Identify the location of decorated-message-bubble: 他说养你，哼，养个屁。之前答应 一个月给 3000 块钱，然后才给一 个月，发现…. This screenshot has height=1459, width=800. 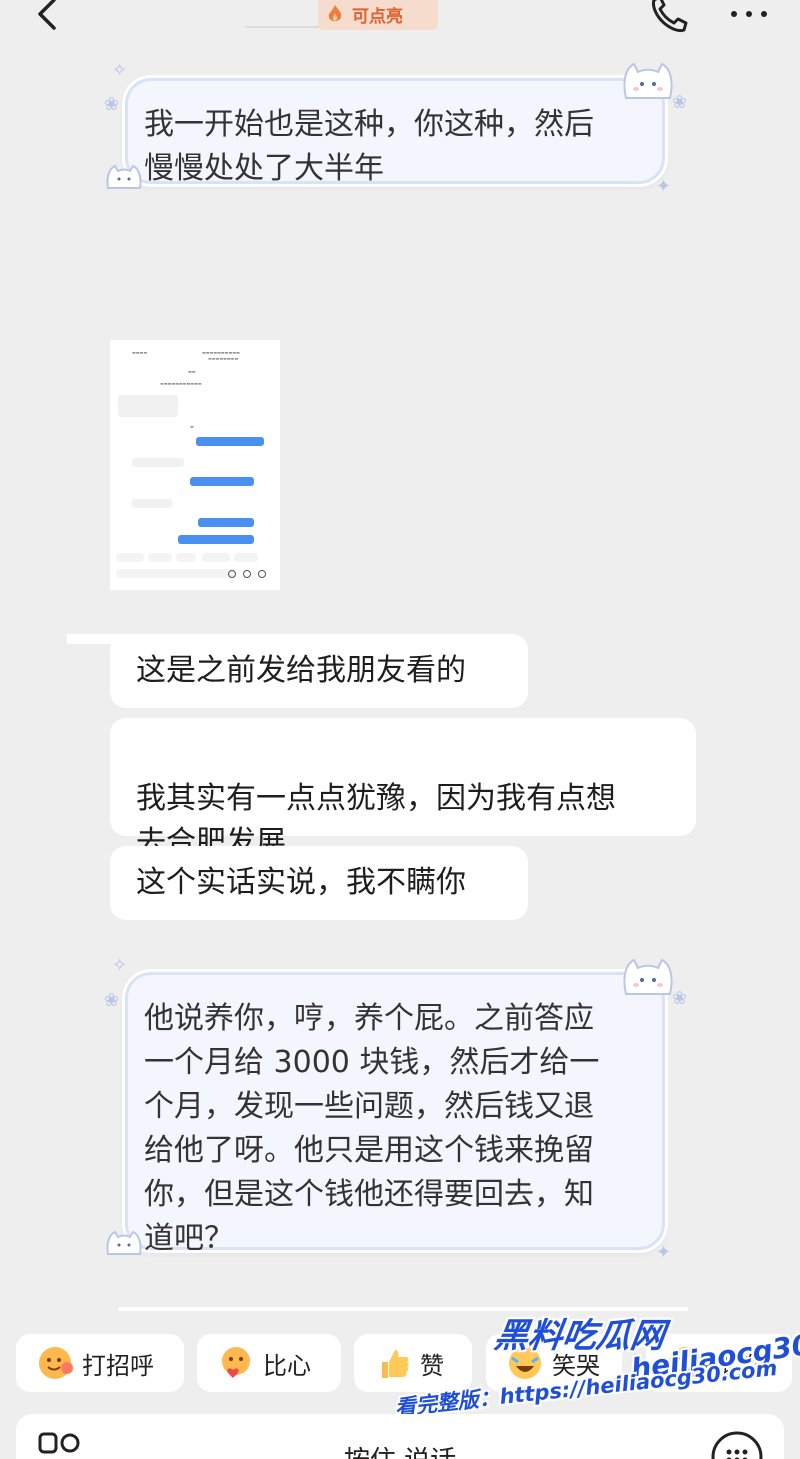
(395, 1114).